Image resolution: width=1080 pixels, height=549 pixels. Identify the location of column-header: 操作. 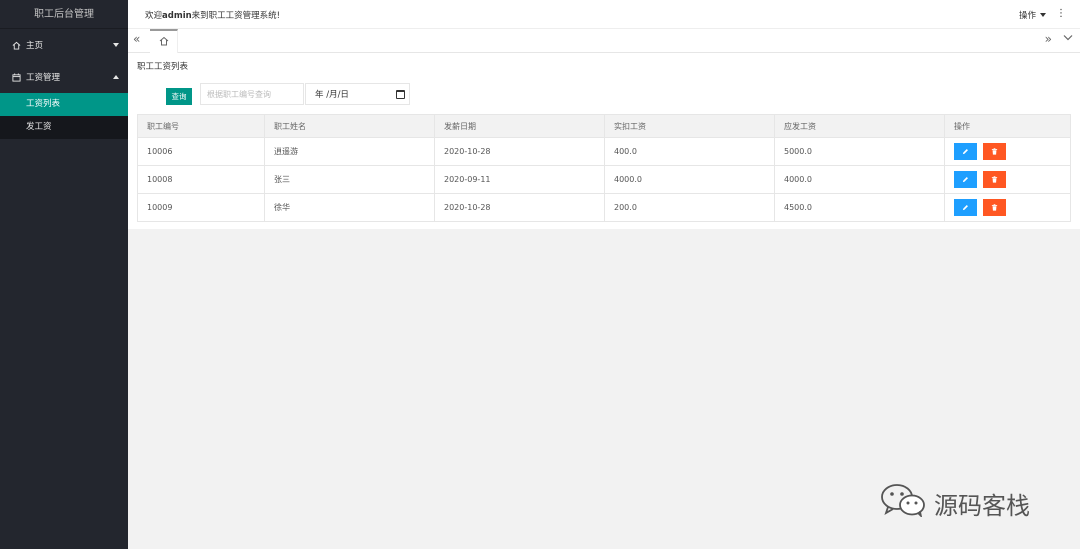
(1007, 126).